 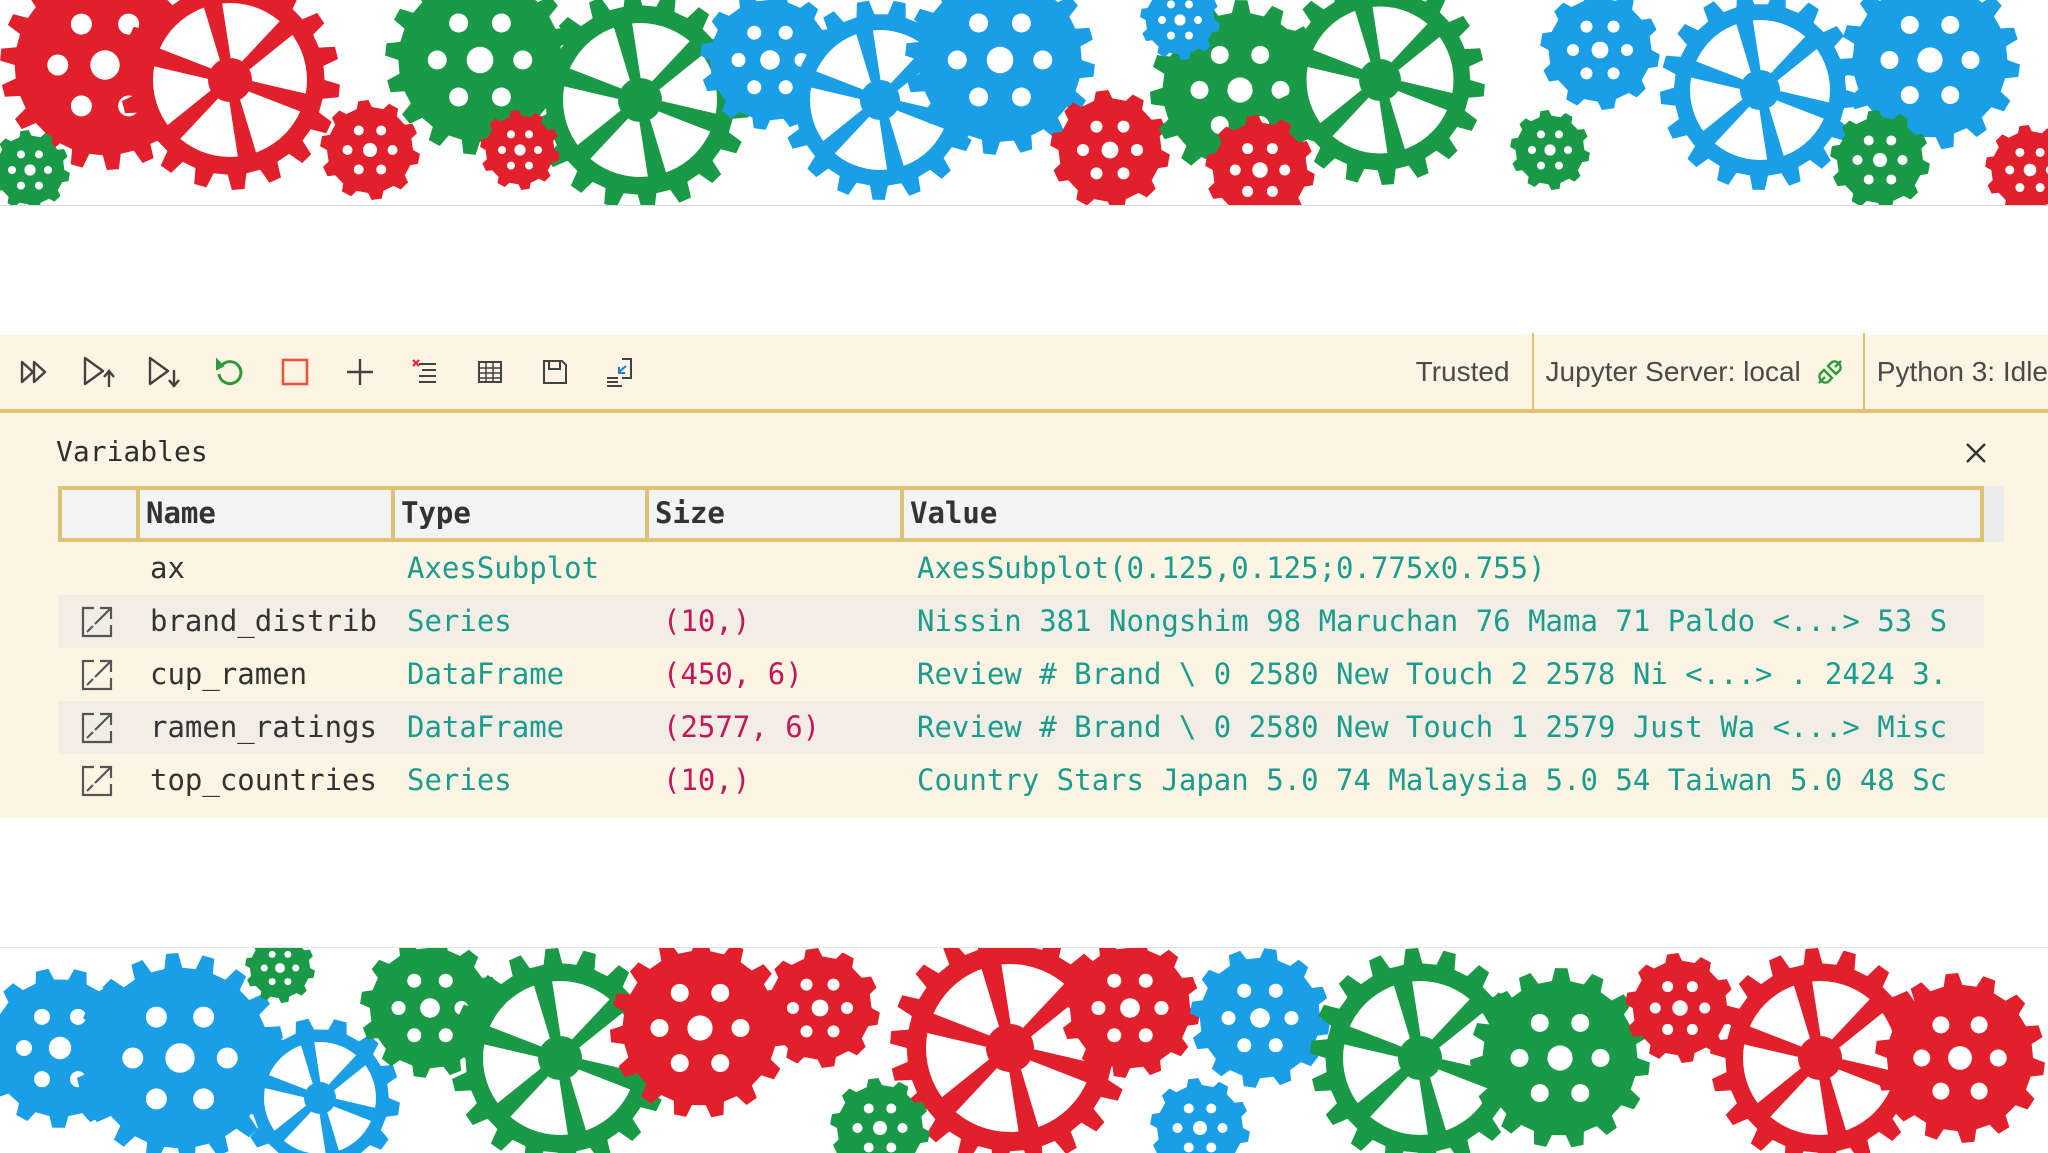 I want to click on add-cell-button, so click(x=360, y=372).